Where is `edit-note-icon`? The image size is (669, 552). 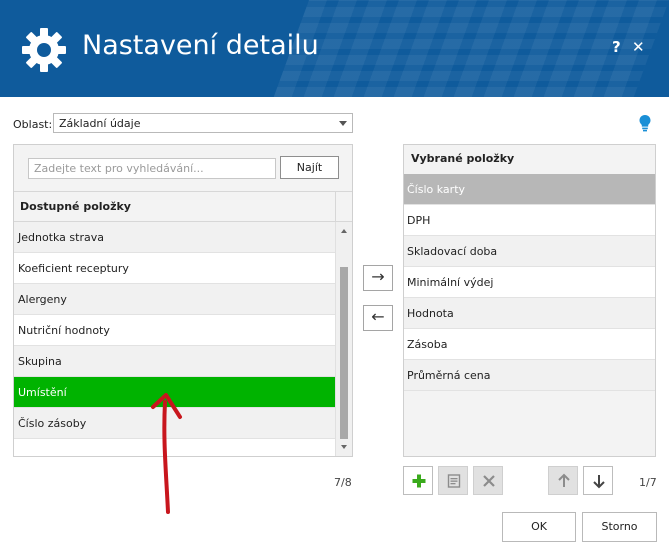
edit-note-icon is located at coordinates (454, 481).